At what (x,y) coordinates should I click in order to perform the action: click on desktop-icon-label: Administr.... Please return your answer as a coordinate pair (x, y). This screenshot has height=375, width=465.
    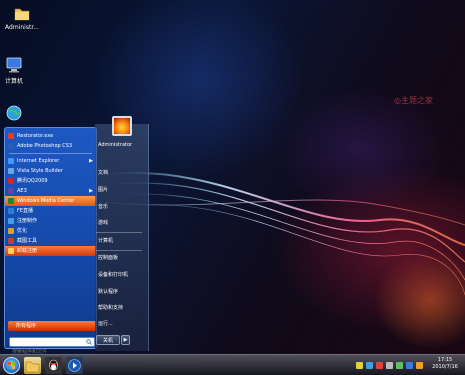
    Looking at the image, I should click on (22, 27).